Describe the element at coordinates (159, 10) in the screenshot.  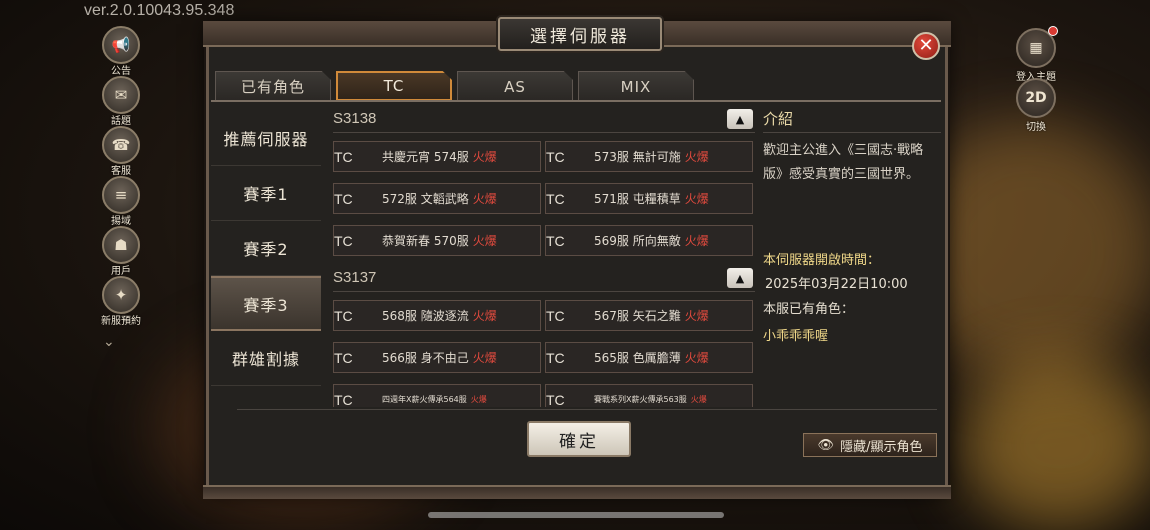
I see `version-label: ver.2.0.10043.95.348` at that location.